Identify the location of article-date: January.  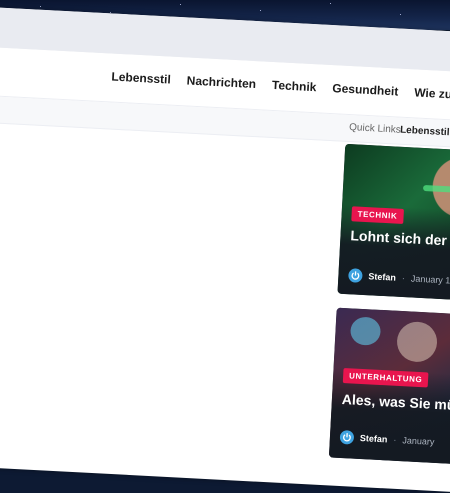
(418, 441).